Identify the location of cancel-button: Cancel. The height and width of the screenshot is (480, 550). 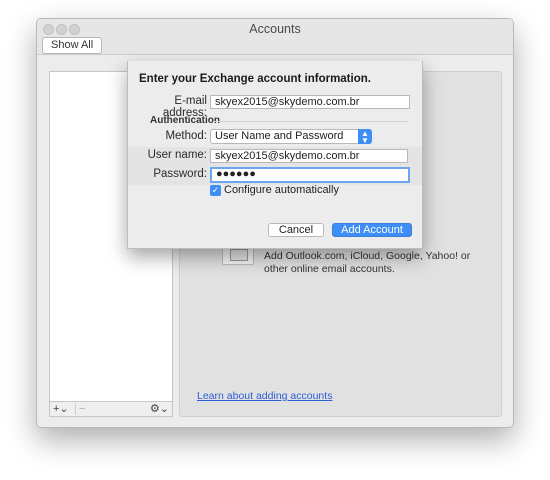
(296, 230).